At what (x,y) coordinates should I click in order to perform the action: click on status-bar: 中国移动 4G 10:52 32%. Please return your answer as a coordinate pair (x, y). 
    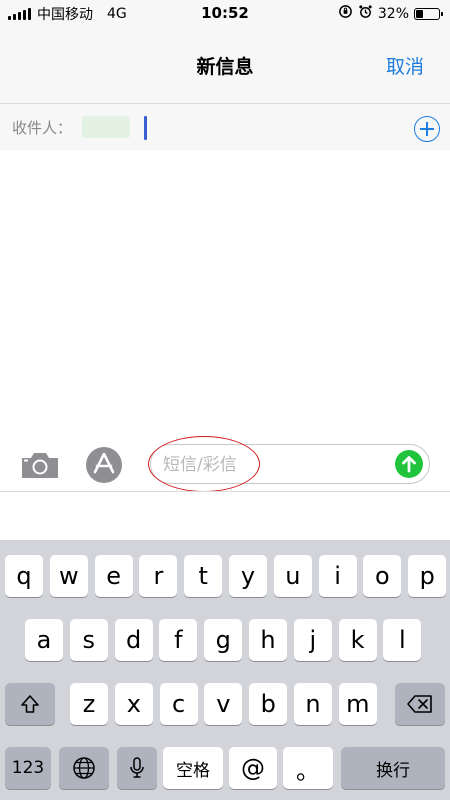
    Looking at the image, I should click on (225, 13).